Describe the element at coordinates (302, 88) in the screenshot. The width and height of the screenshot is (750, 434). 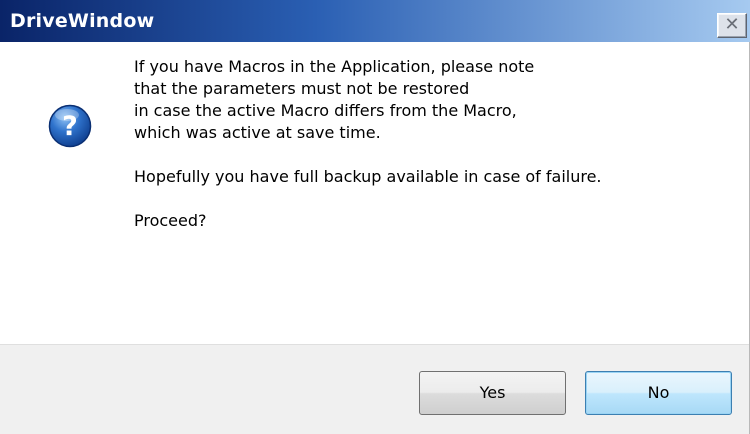
I see `message-line: that the parameters must not be restored` at that location.